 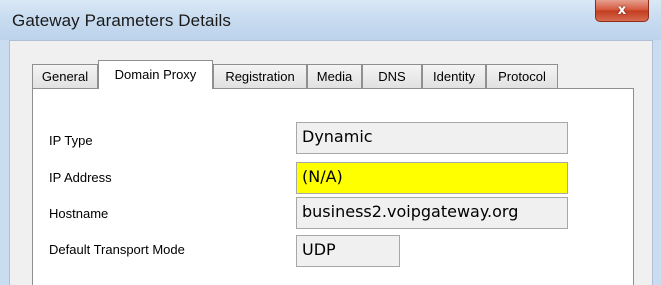 What do you see at coordinates (80, 177) in the screenshot?
I see `ip-address-label: IP Address` at bounding box center [80, 177].